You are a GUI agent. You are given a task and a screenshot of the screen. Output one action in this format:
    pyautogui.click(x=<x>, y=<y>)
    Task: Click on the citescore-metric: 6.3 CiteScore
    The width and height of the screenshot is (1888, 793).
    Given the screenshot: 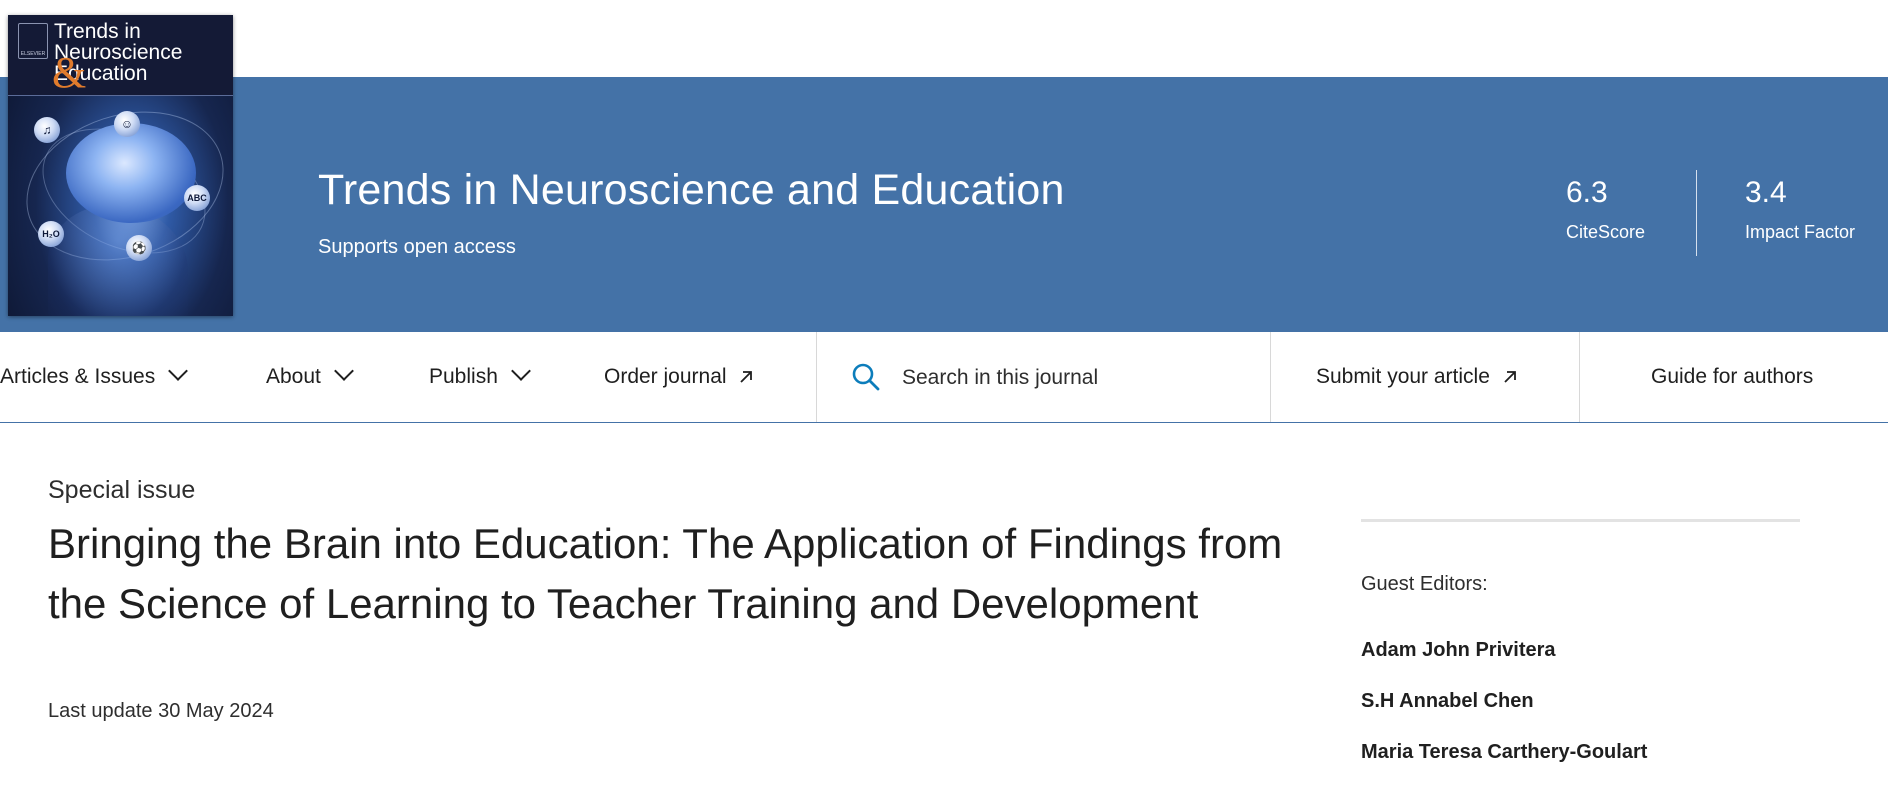 What is the action you would take?
    pyautogui.click(x=1605, y=209)
    